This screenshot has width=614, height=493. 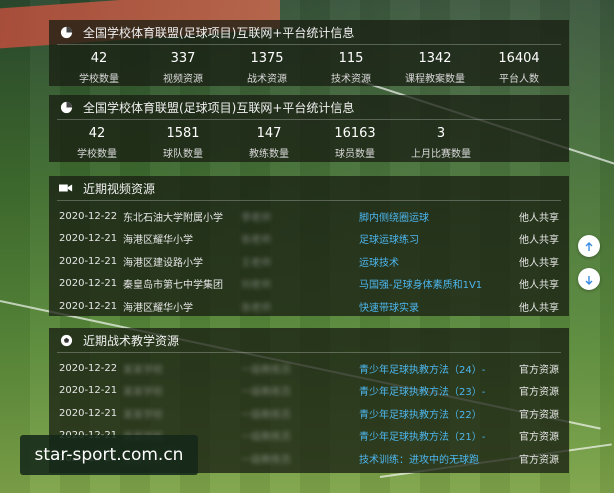 I want to click on stat-coach-count: 147 教练数量, so click(x=269, y=143).